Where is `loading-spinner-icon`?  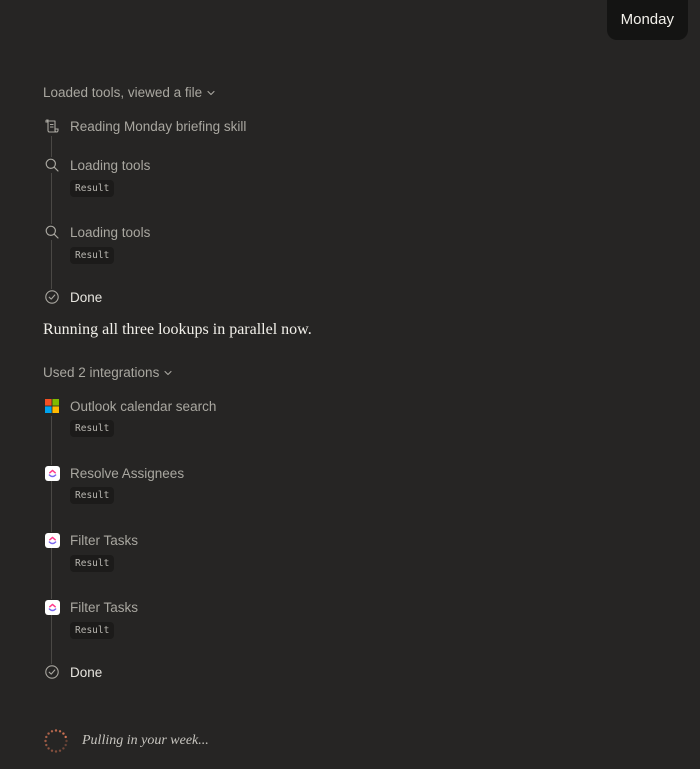
loading-spinner-icon is located at coordinates (56, 741).